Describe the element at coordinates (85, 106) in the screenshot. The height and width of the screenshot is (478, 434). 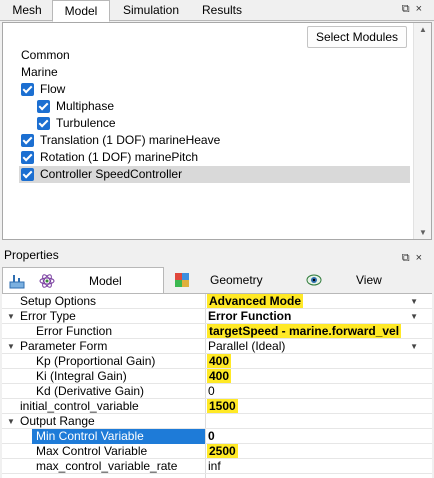
I see `tree-item-label: Multiphase` at that location.